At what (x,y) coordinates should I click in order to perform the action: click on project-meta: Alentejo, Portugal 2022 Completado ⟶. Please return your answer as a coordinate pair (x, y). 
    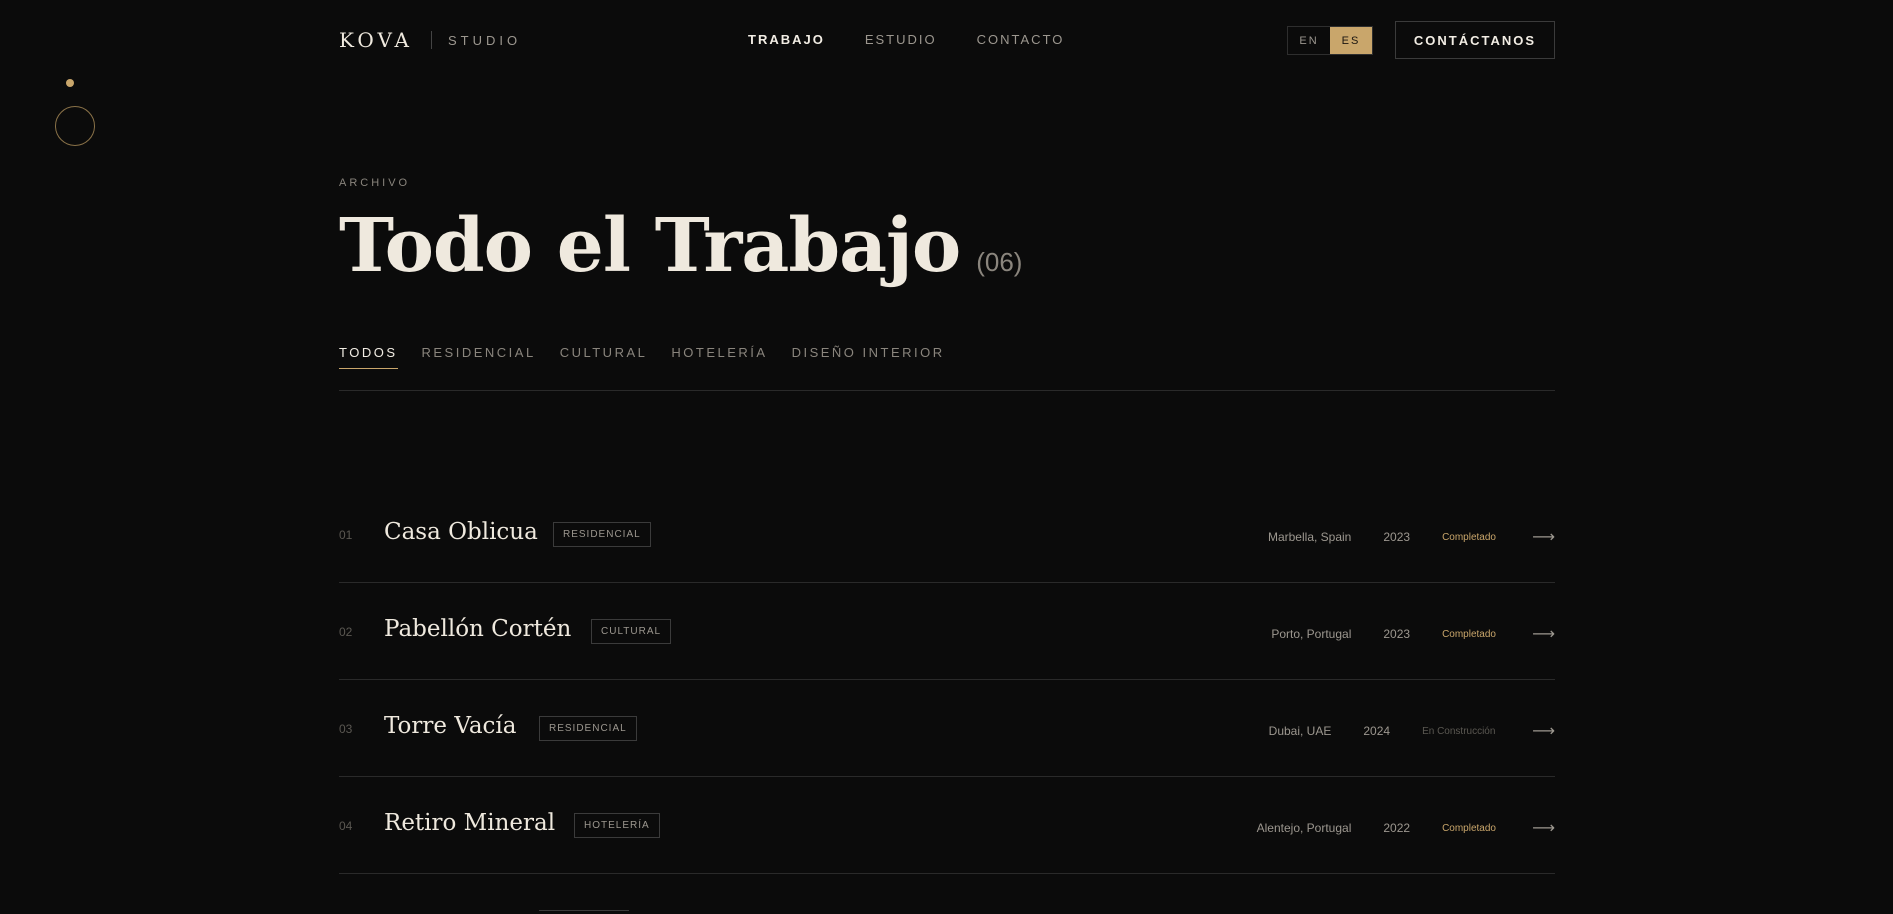
    Looking at the image, I should click on (1406, 828).